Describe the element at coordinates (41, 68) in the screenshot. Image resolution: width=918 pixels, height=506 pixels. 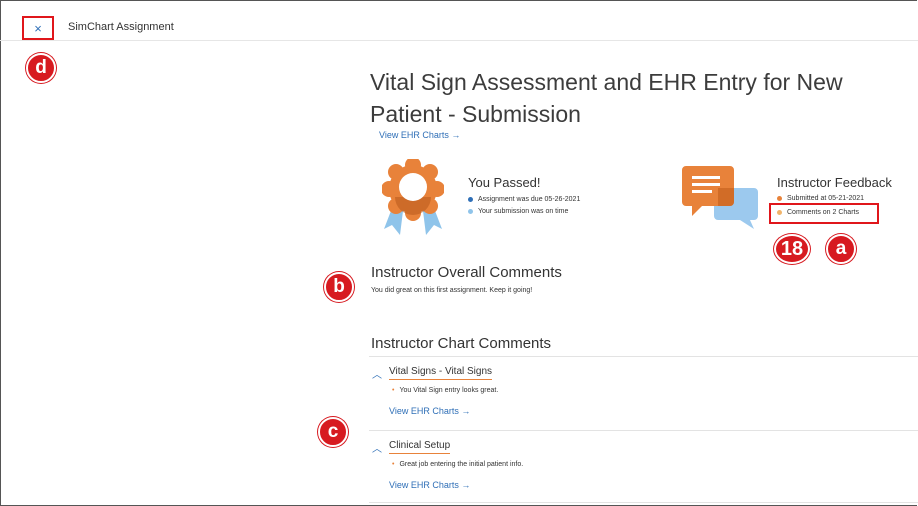
I see `annotation-marker-d: d` at that location.